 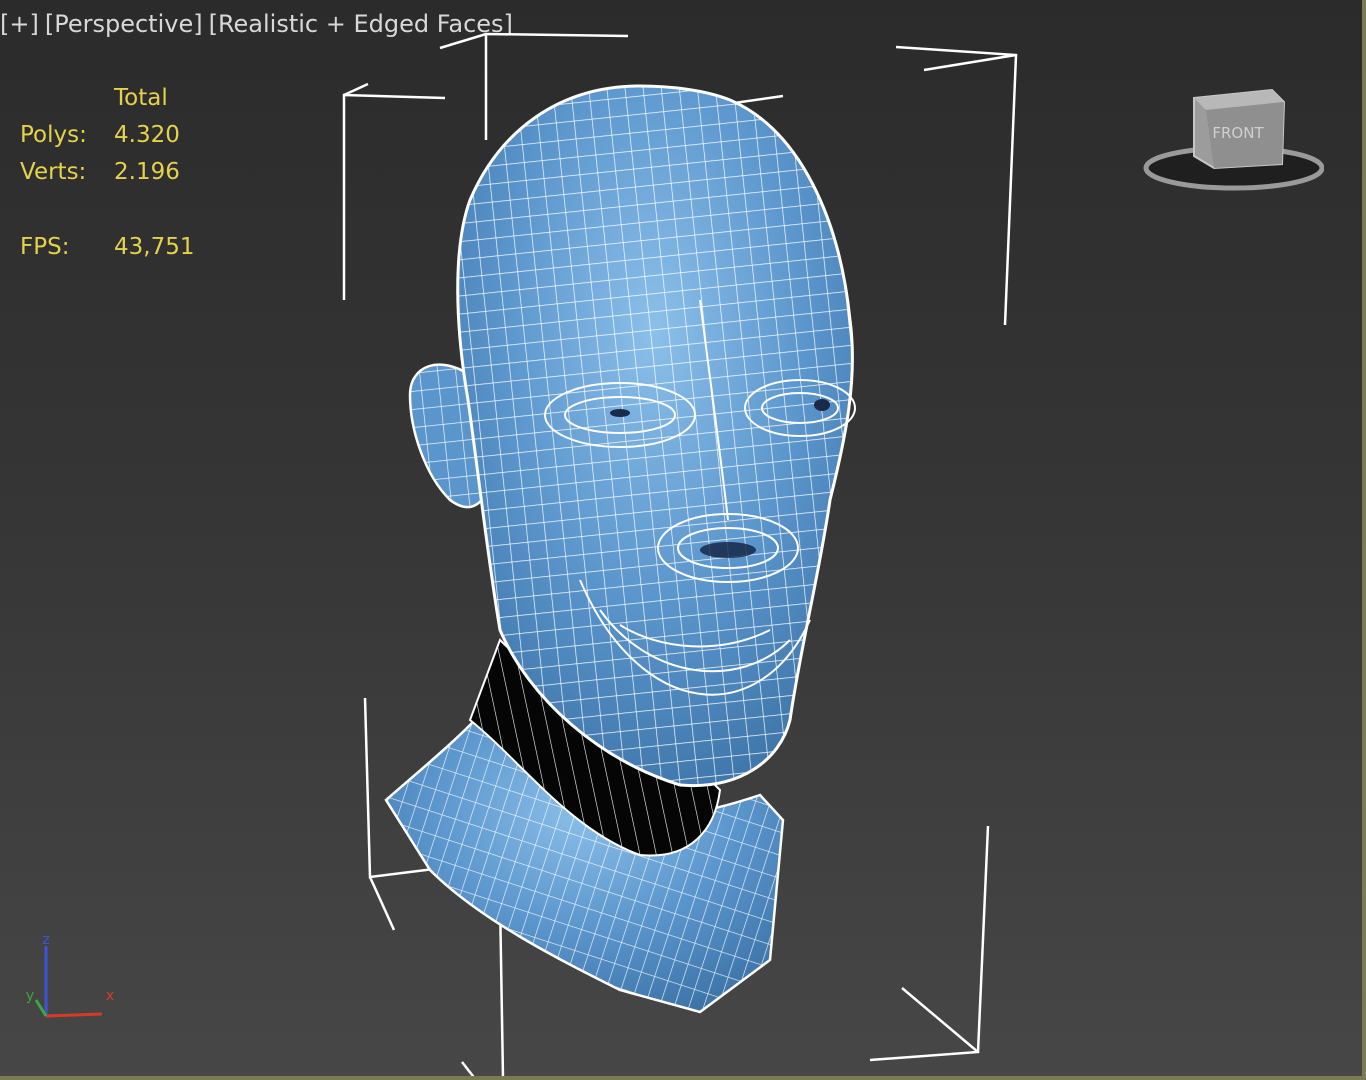 I want to click on viewcube-widget: FRONT, so click(x=1229, y=139).